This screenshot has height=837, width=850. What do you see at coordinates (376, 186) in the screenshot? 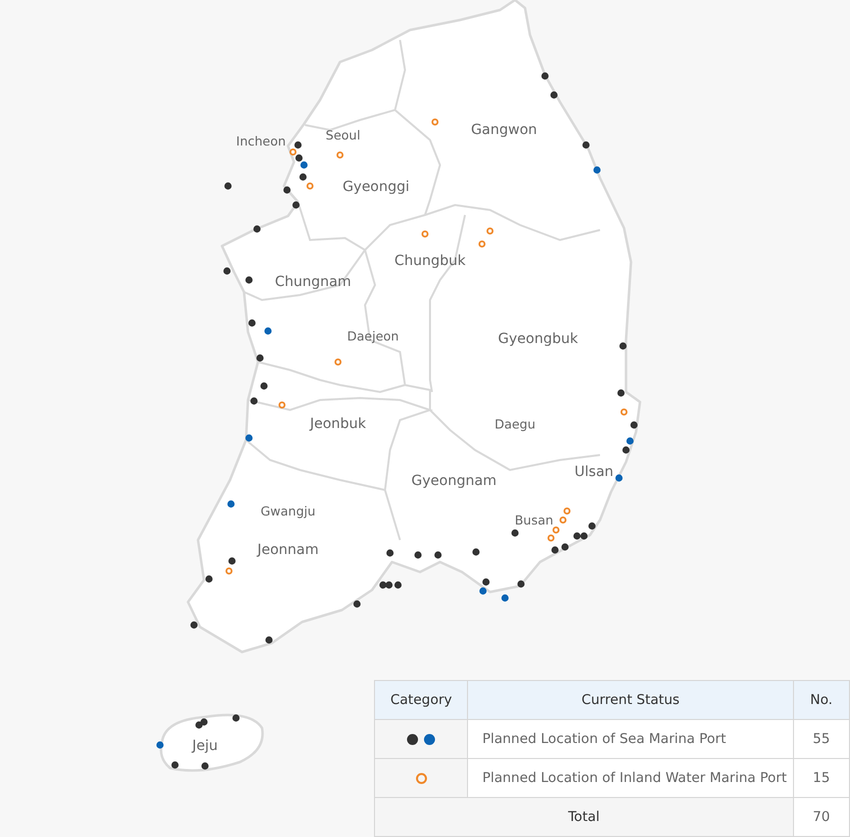
I see `region-label: Gyeonggi` at bounding box center [376, 186].